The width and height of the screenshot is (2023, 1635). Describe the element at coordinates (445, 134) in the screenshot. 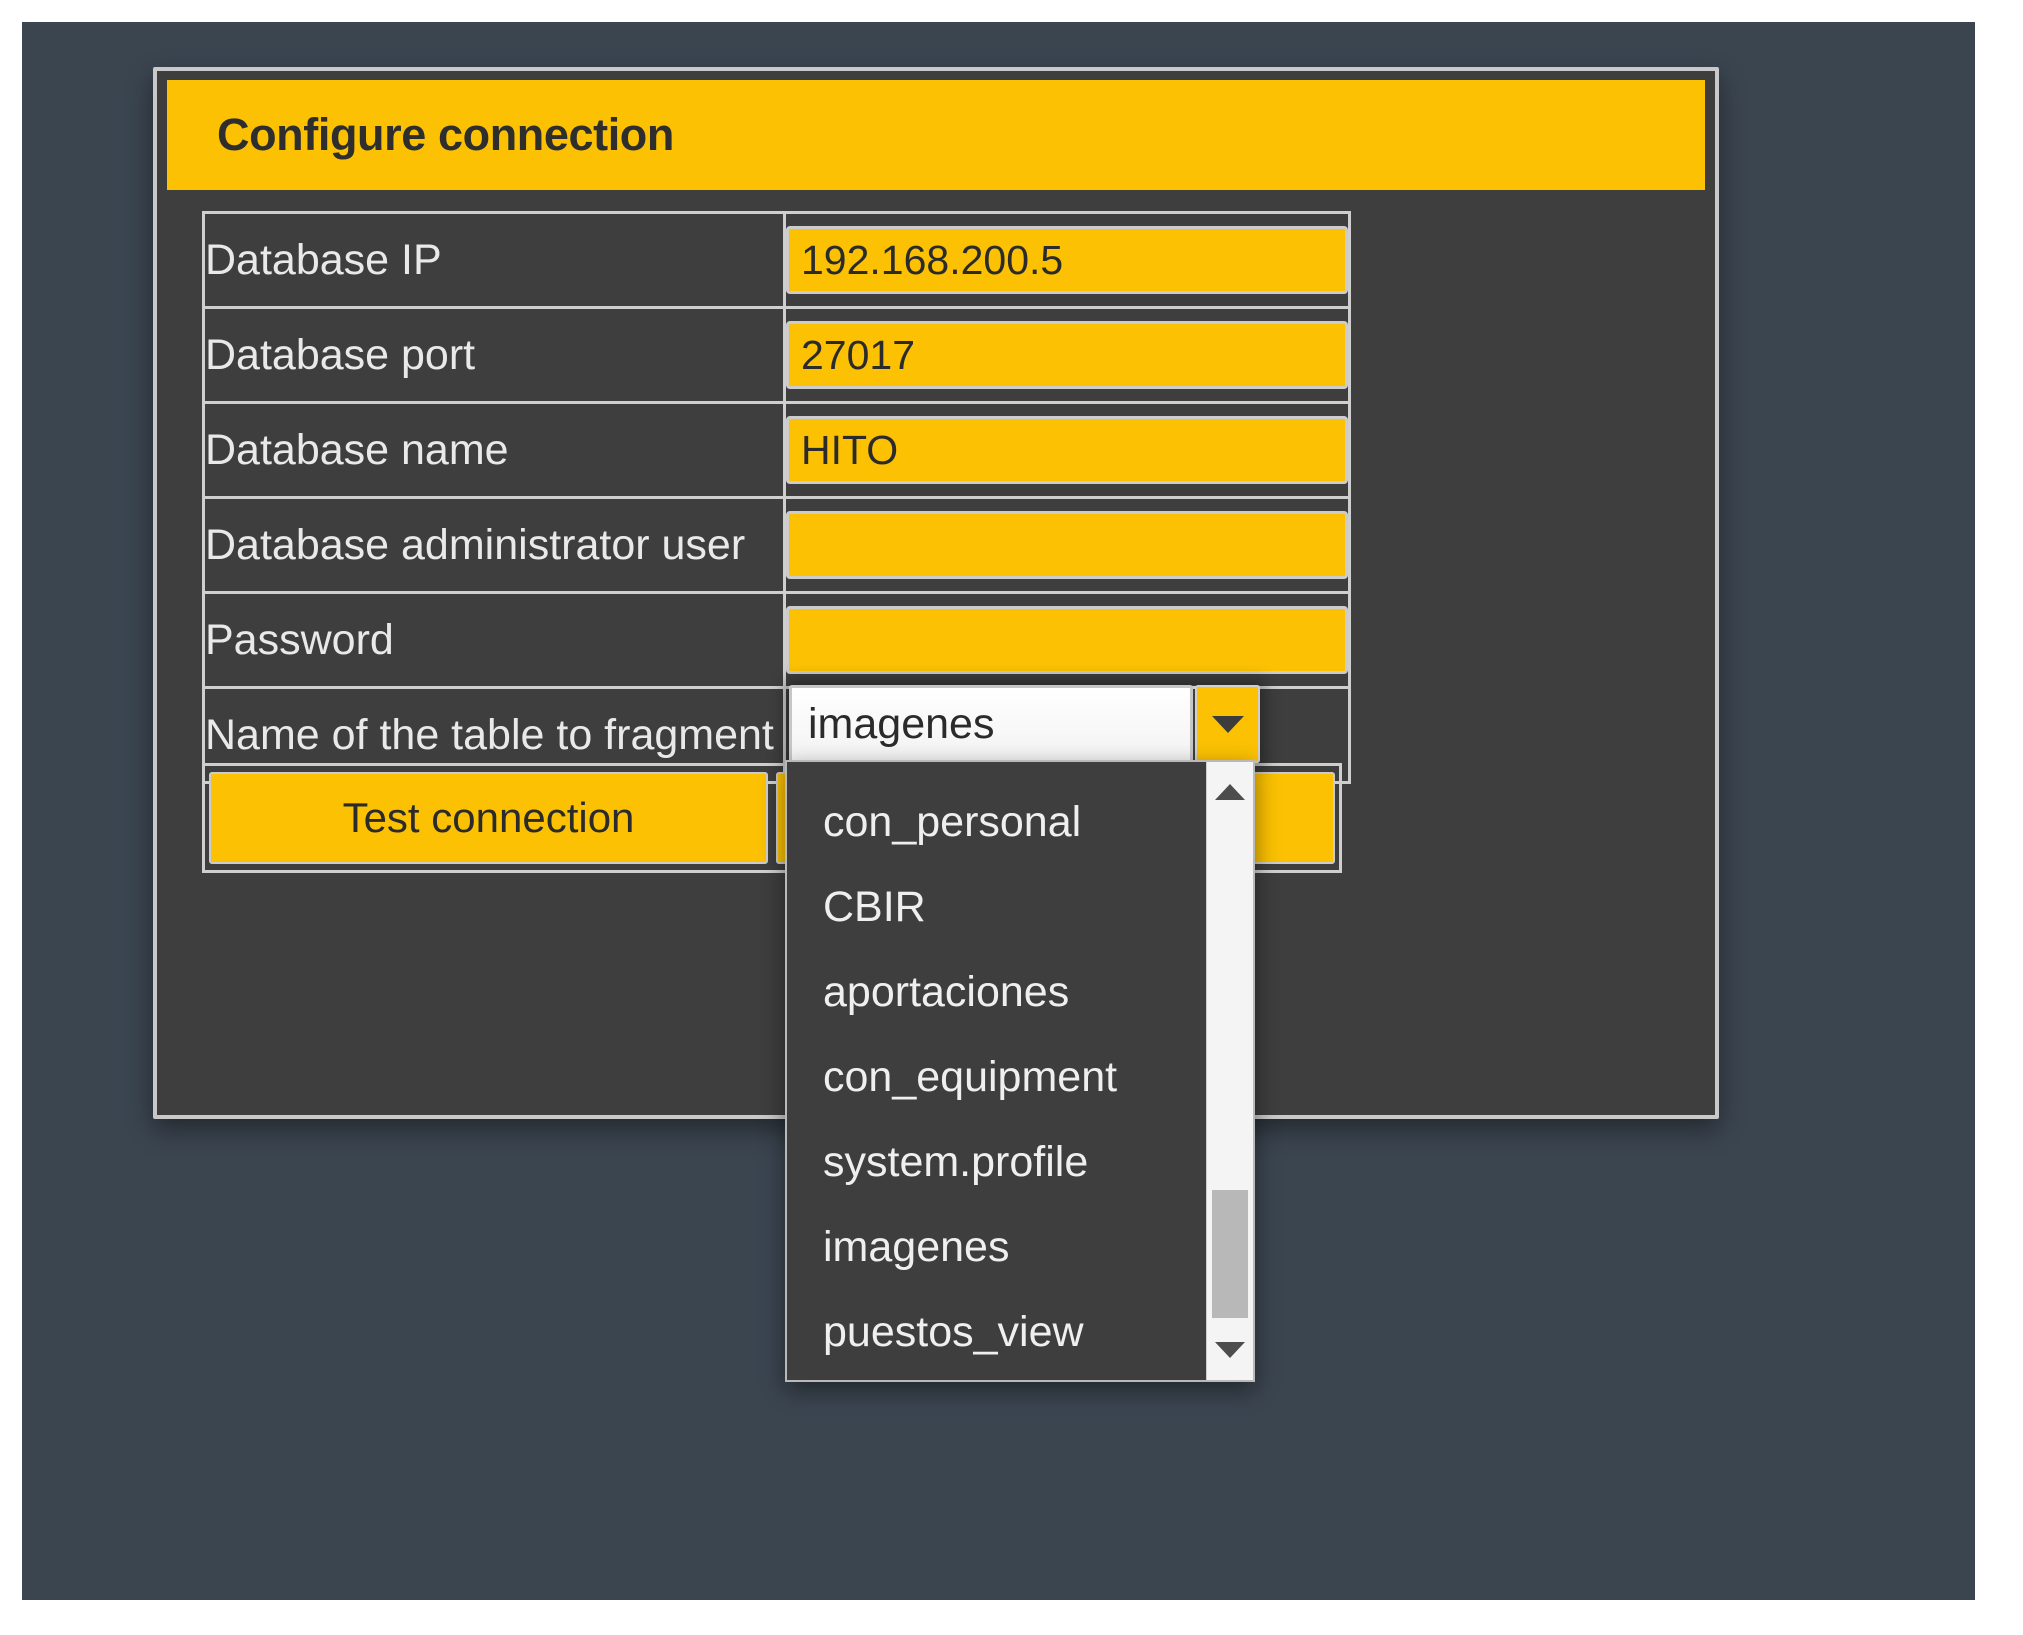

I see `page-title: Configure connection` at that location.